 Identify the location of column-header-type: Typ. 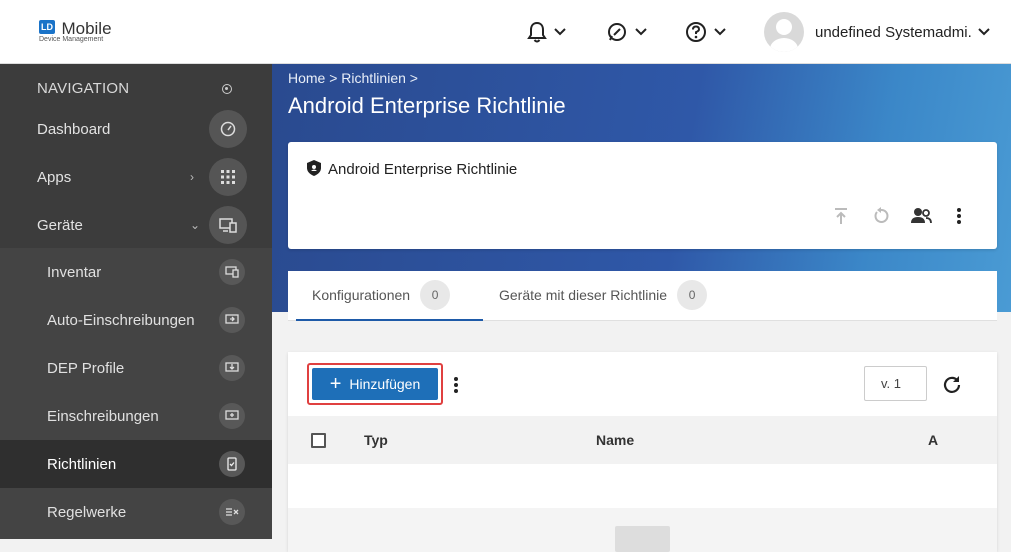
(376, 440).